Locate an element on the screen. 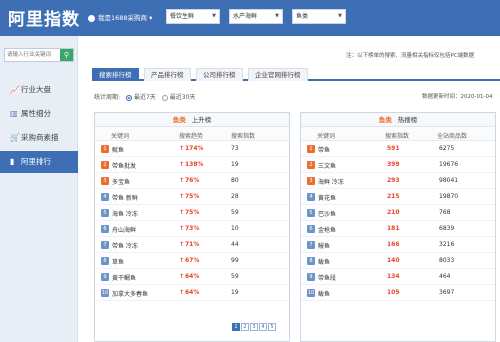 The height and width of the screenshot is (342, 500). table-row: 1 带鱼 591 6275 is located at coordinates (398, 149).